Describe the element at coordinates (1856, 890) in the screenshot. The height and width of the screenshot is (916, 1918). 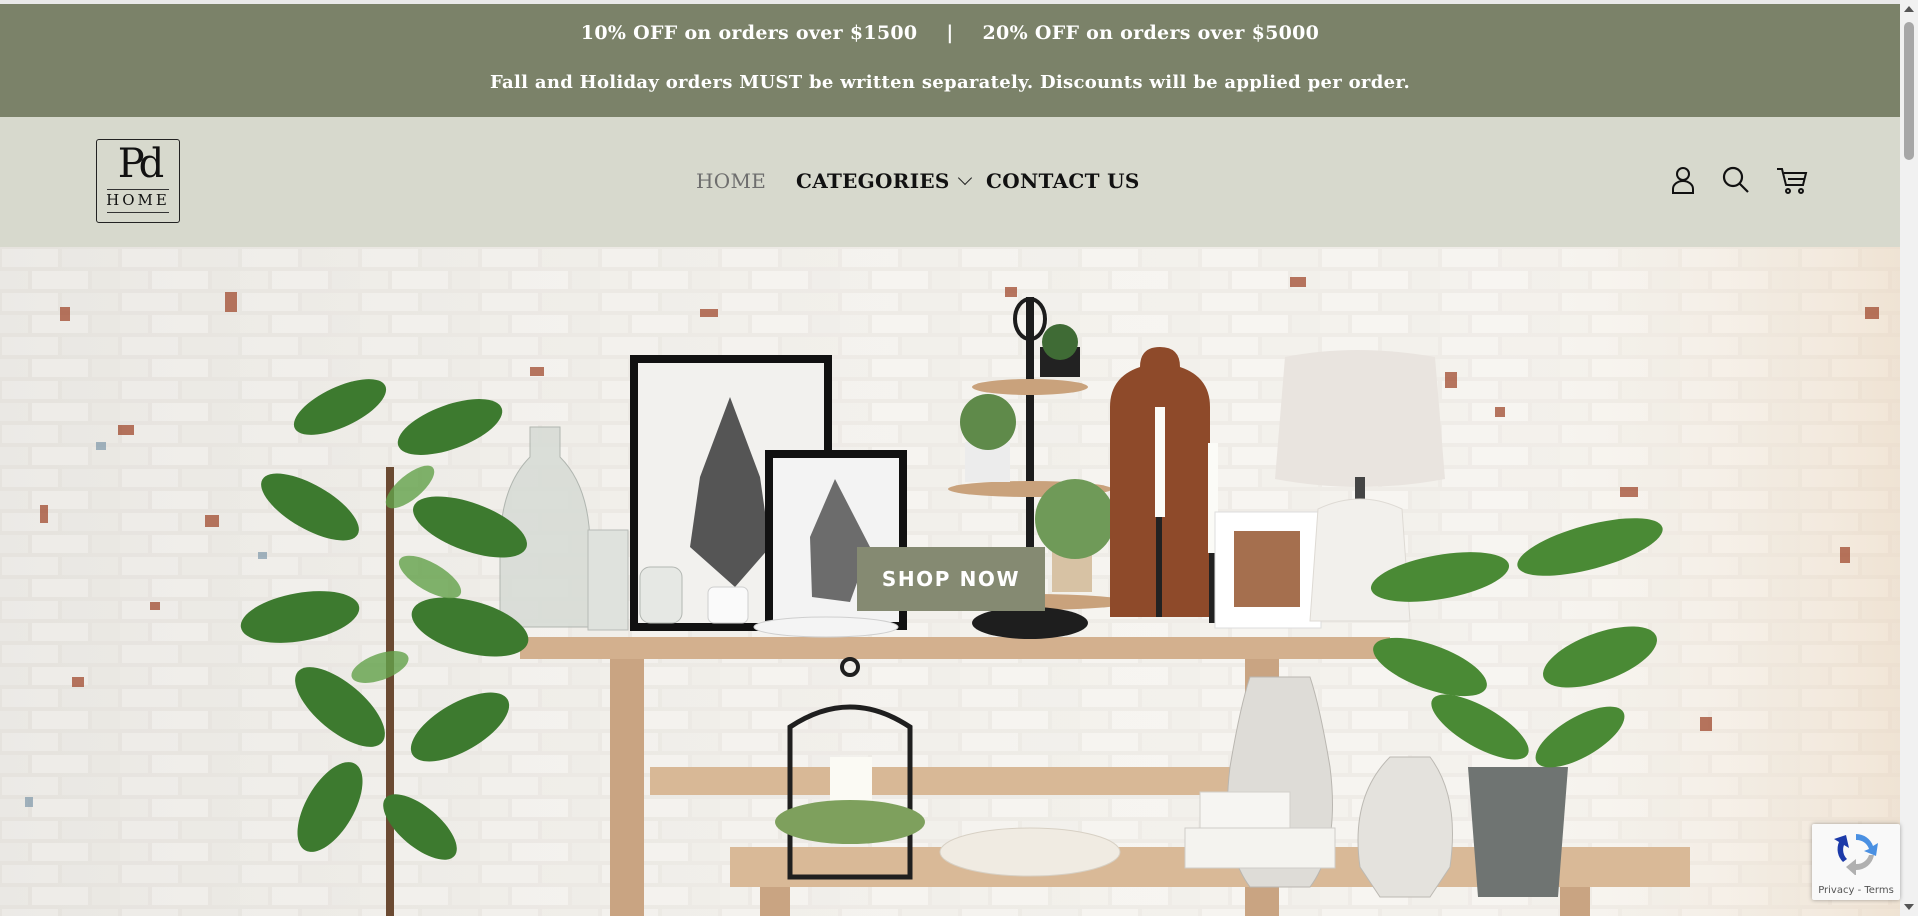
I see `recaptcha-links: Privacy - Terms` at that location.